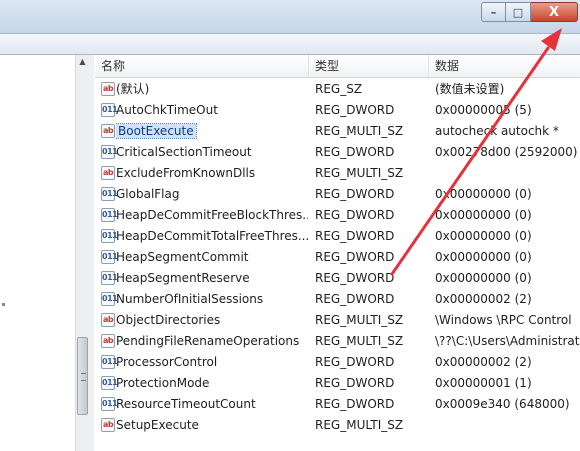 The height and width of the screenshot is (451, 580). What do you see at coordinates (212, 383) in the screenshot?
I see `value-name: ProtectionMode` at bounding box center [212, 383].